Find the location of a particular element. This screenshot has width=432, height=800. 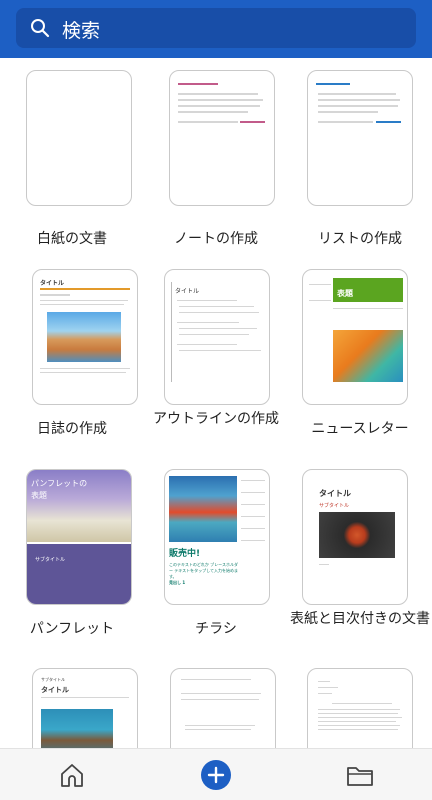

template-cover-toc: タイトル サブタイトル 表紙と目次付きの文書 is located at coordinates (360, 558).